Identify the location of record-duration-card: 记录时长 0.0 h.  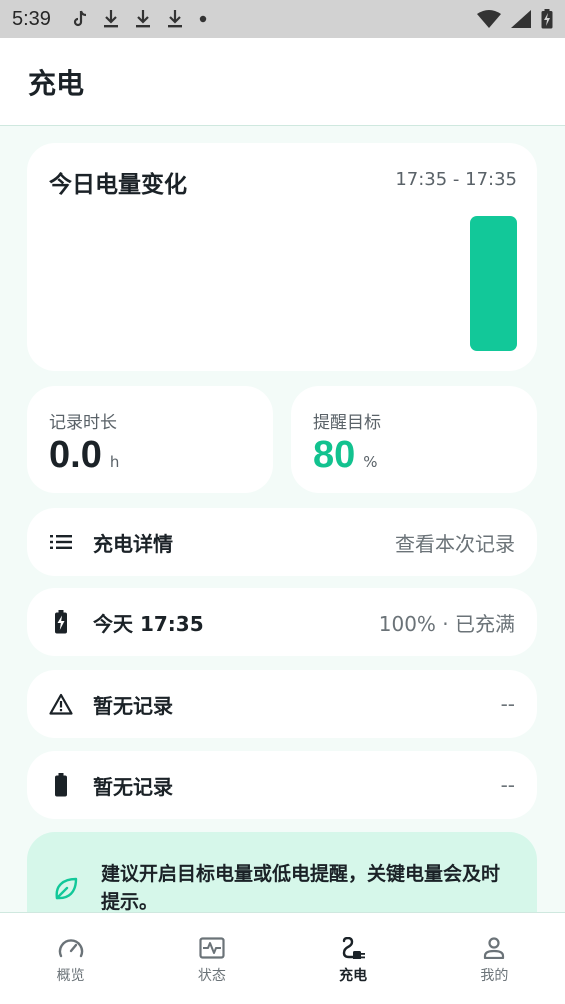
(150, 439).